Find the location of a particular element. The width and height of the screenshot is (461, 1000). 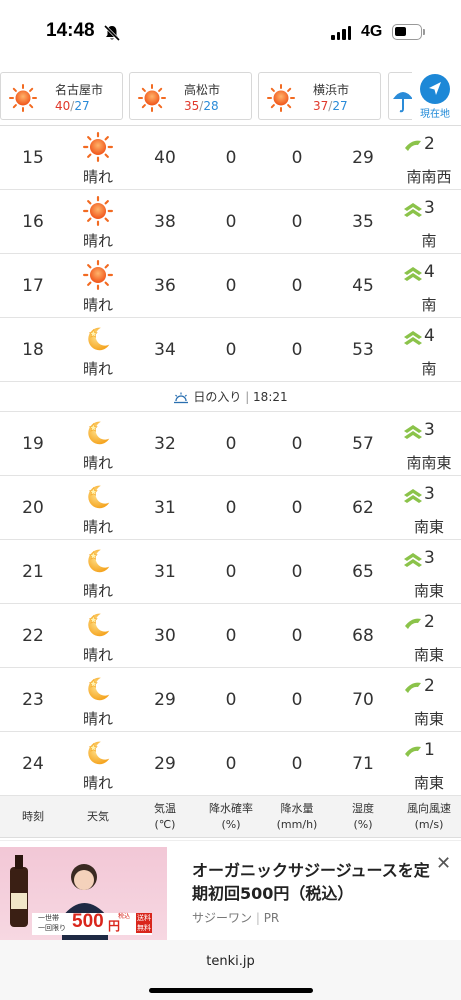

hour-cell: 21 is located at coordinates (33, 572).